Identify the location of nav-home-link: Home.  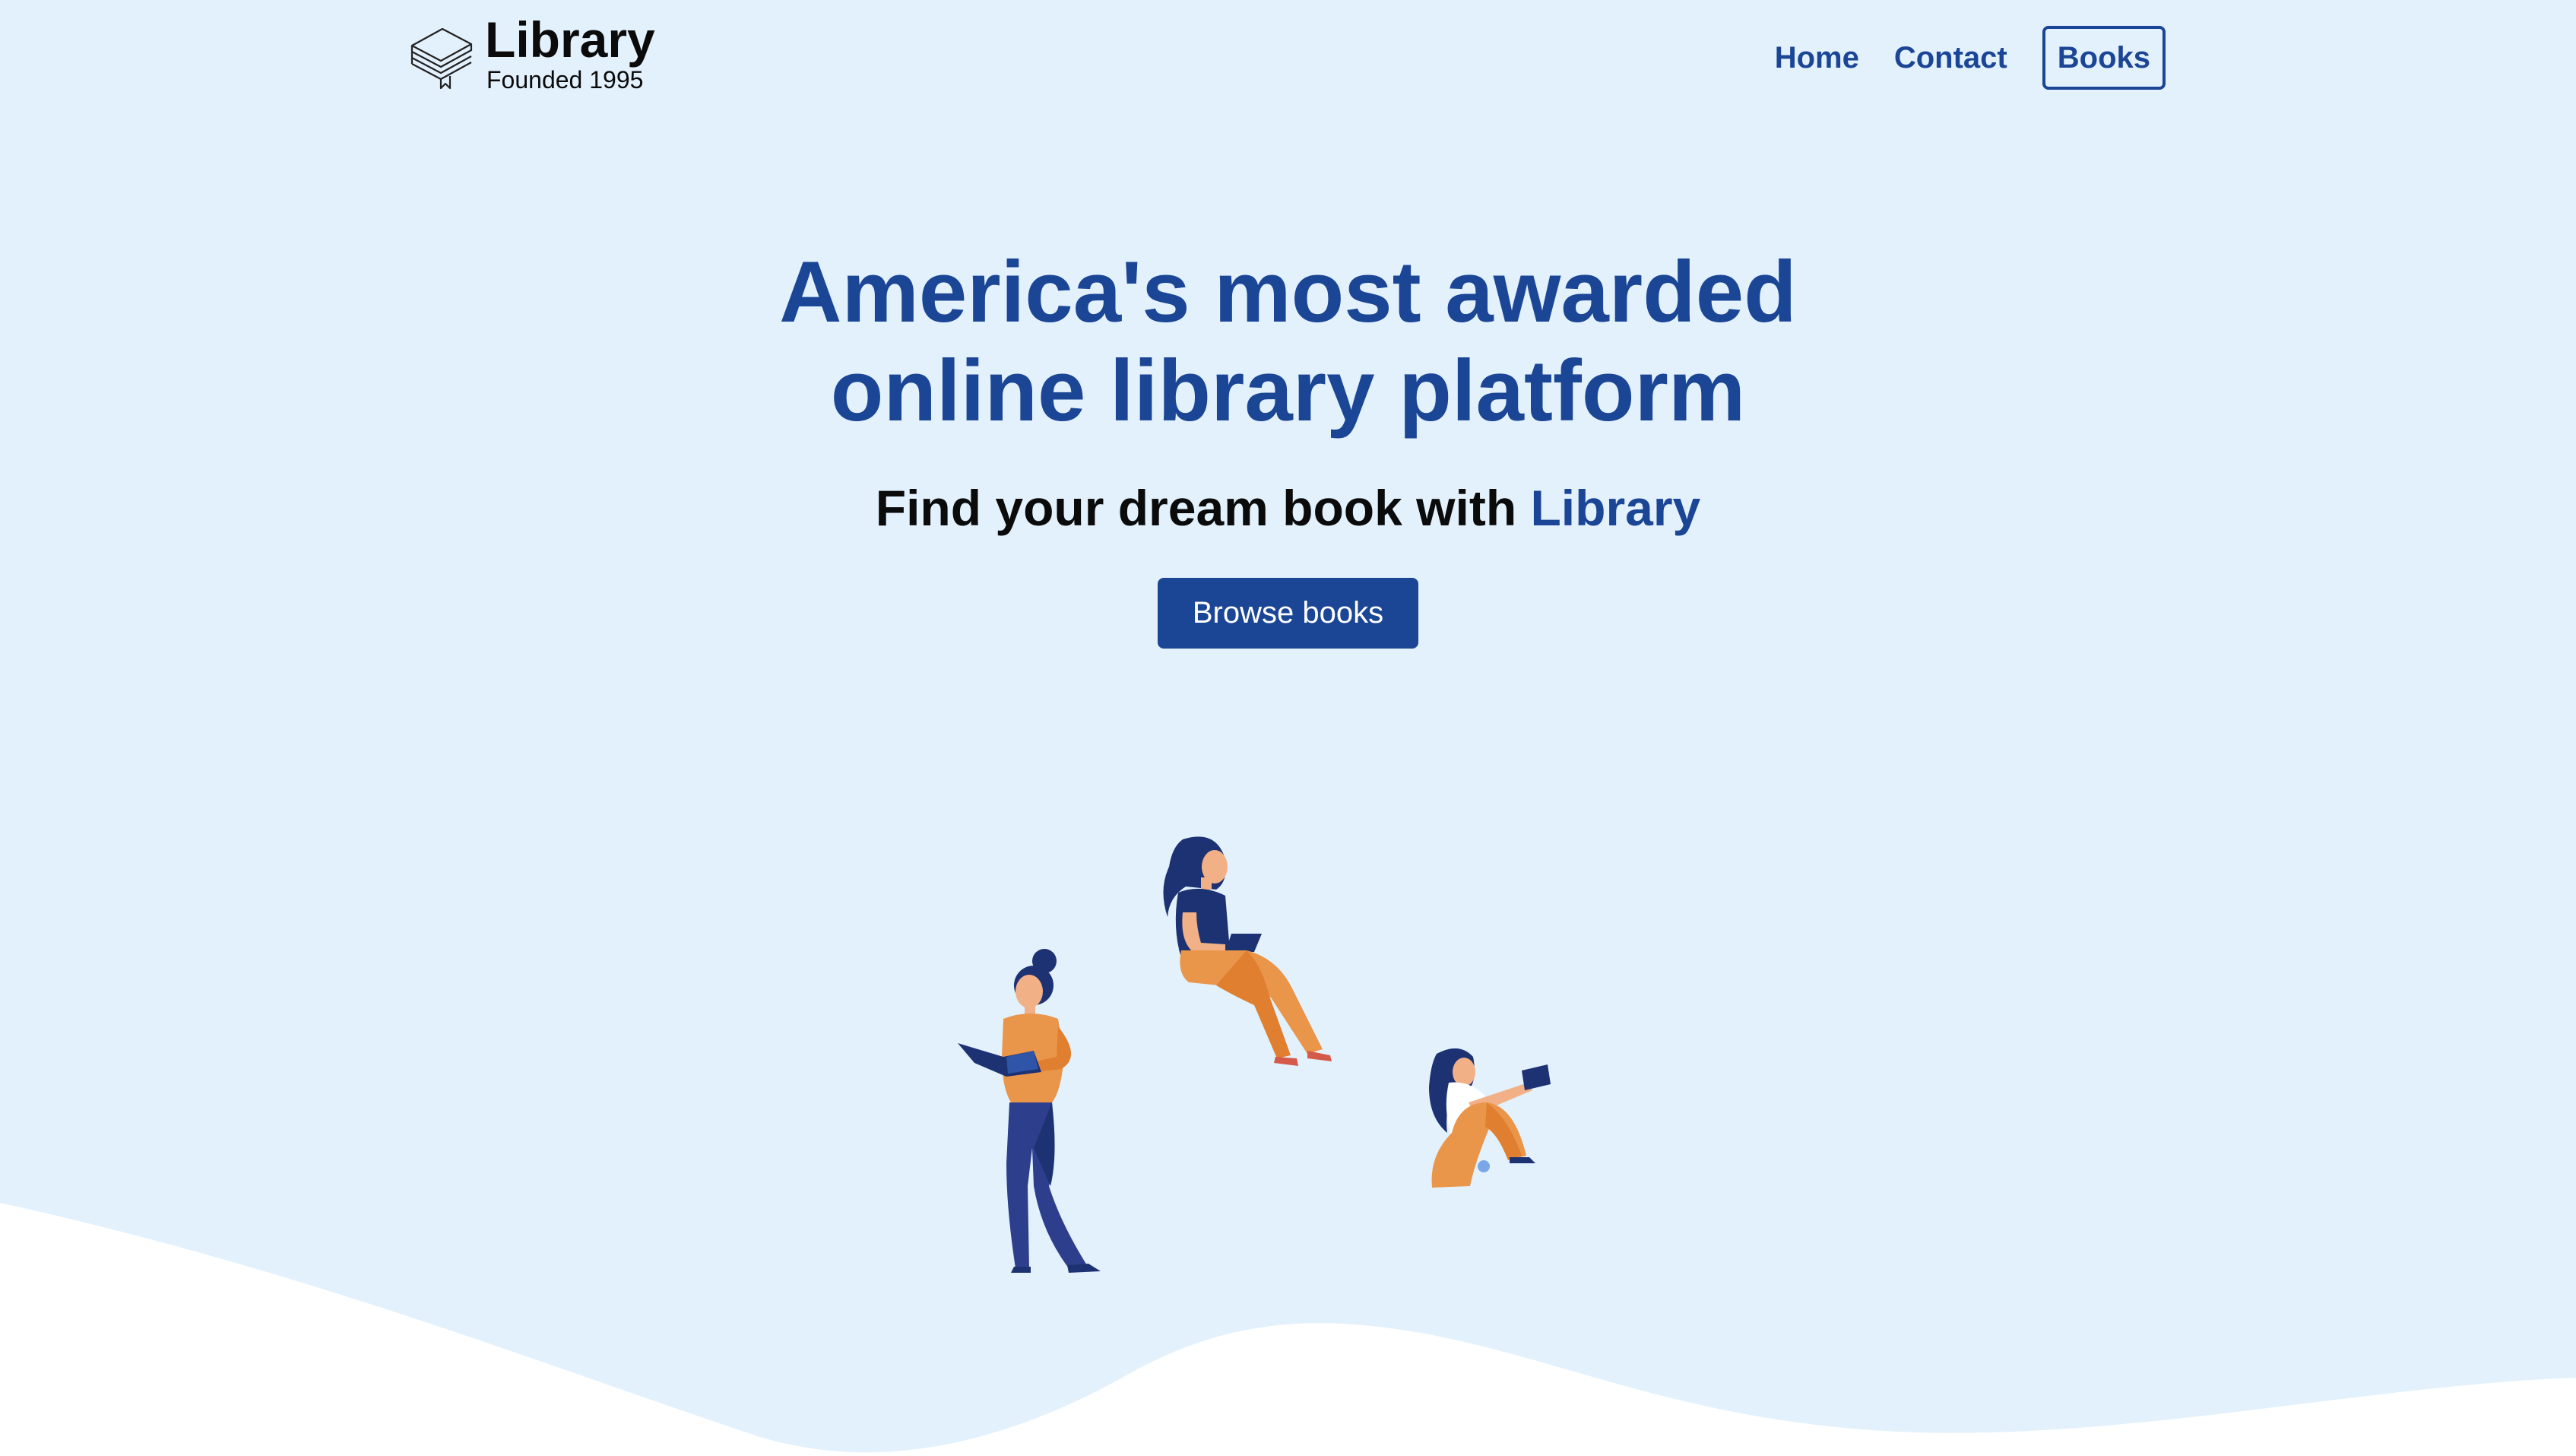
(1817, 58).